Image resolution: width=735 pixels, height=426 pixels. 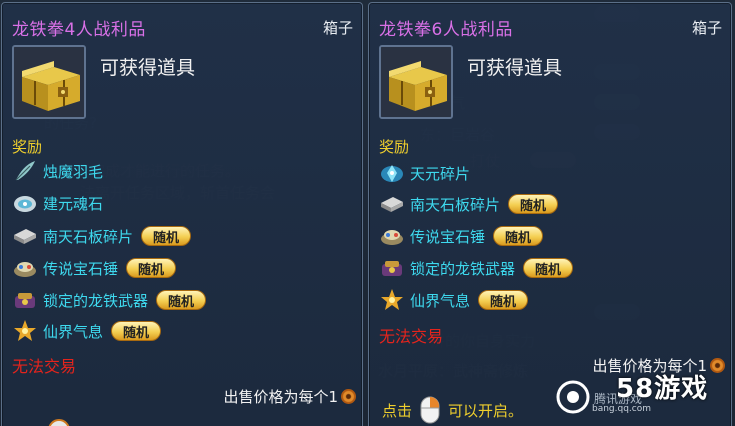 What do you see at coordinates (430, 410) in the screenshot?
I see `mouse-right-click-icon` at bounding box center [430, 410].